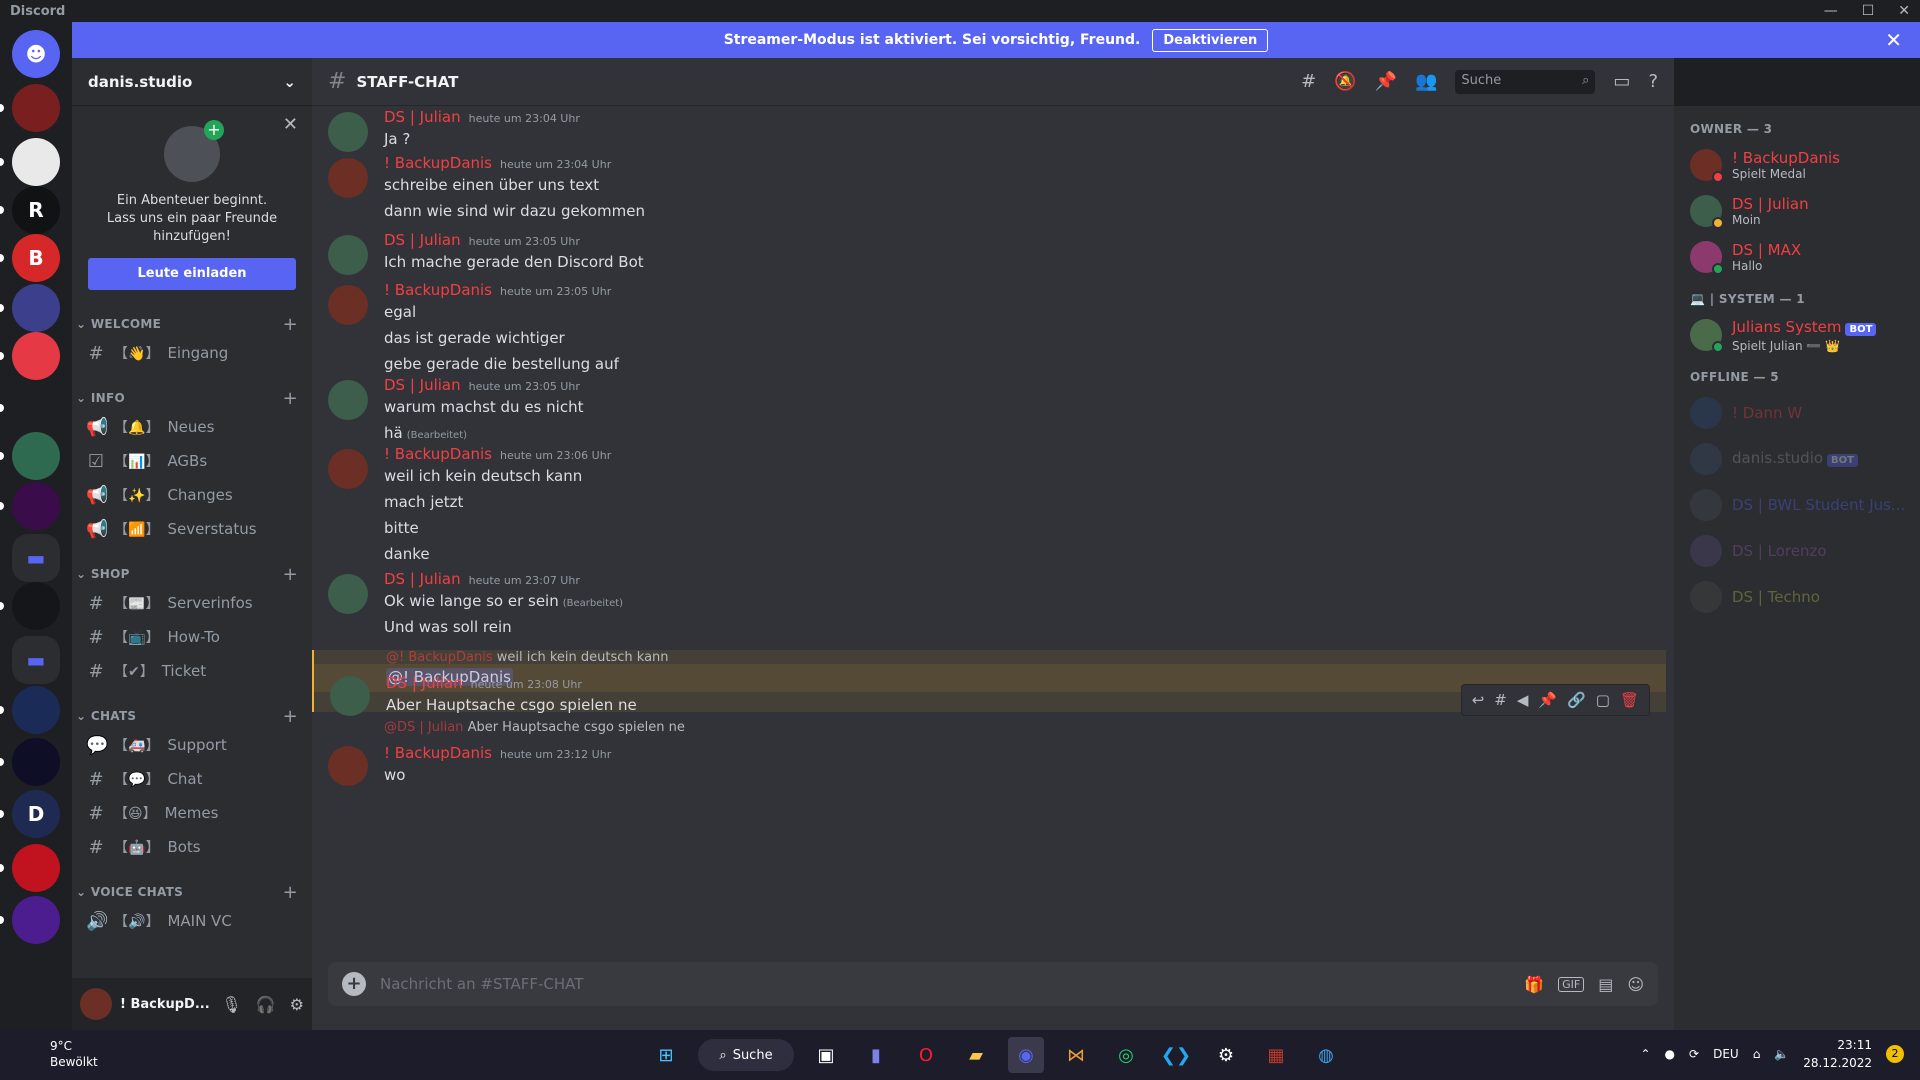  What do you see at coordinates (1547, 700) in the screenshot?
I see `pin-message-icon: 📌` at bounding box center [1547, 700].